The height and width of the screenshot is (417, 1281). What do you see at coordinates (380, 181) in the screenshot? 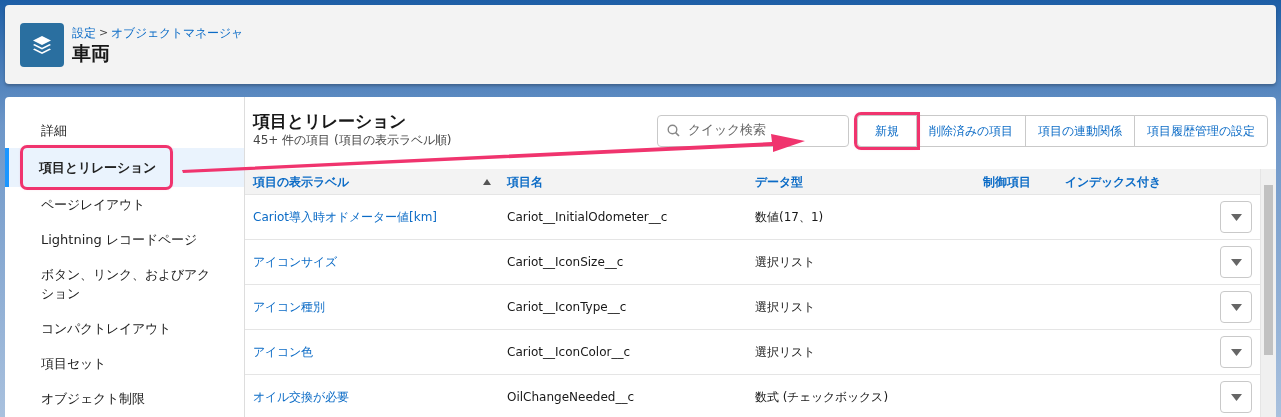
I see `column-header: 項目の表示ラベル` at bounding box center [380, 181].